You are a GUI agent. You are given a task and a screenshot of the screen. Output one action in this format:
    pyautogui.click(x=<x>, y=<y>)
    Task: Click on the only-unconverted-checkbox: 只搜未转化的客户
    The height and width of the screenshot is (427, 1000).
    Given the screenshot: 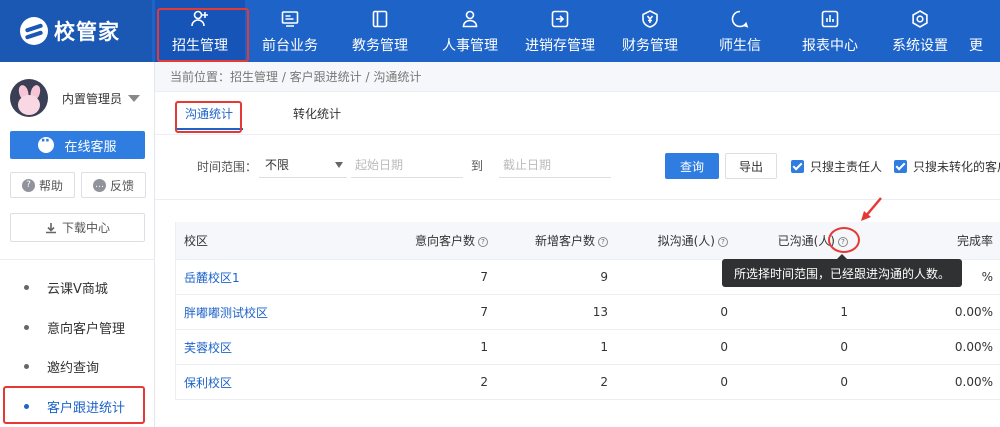 What is the action you would take?
    pyautogui.click(x=947, y=166)
    